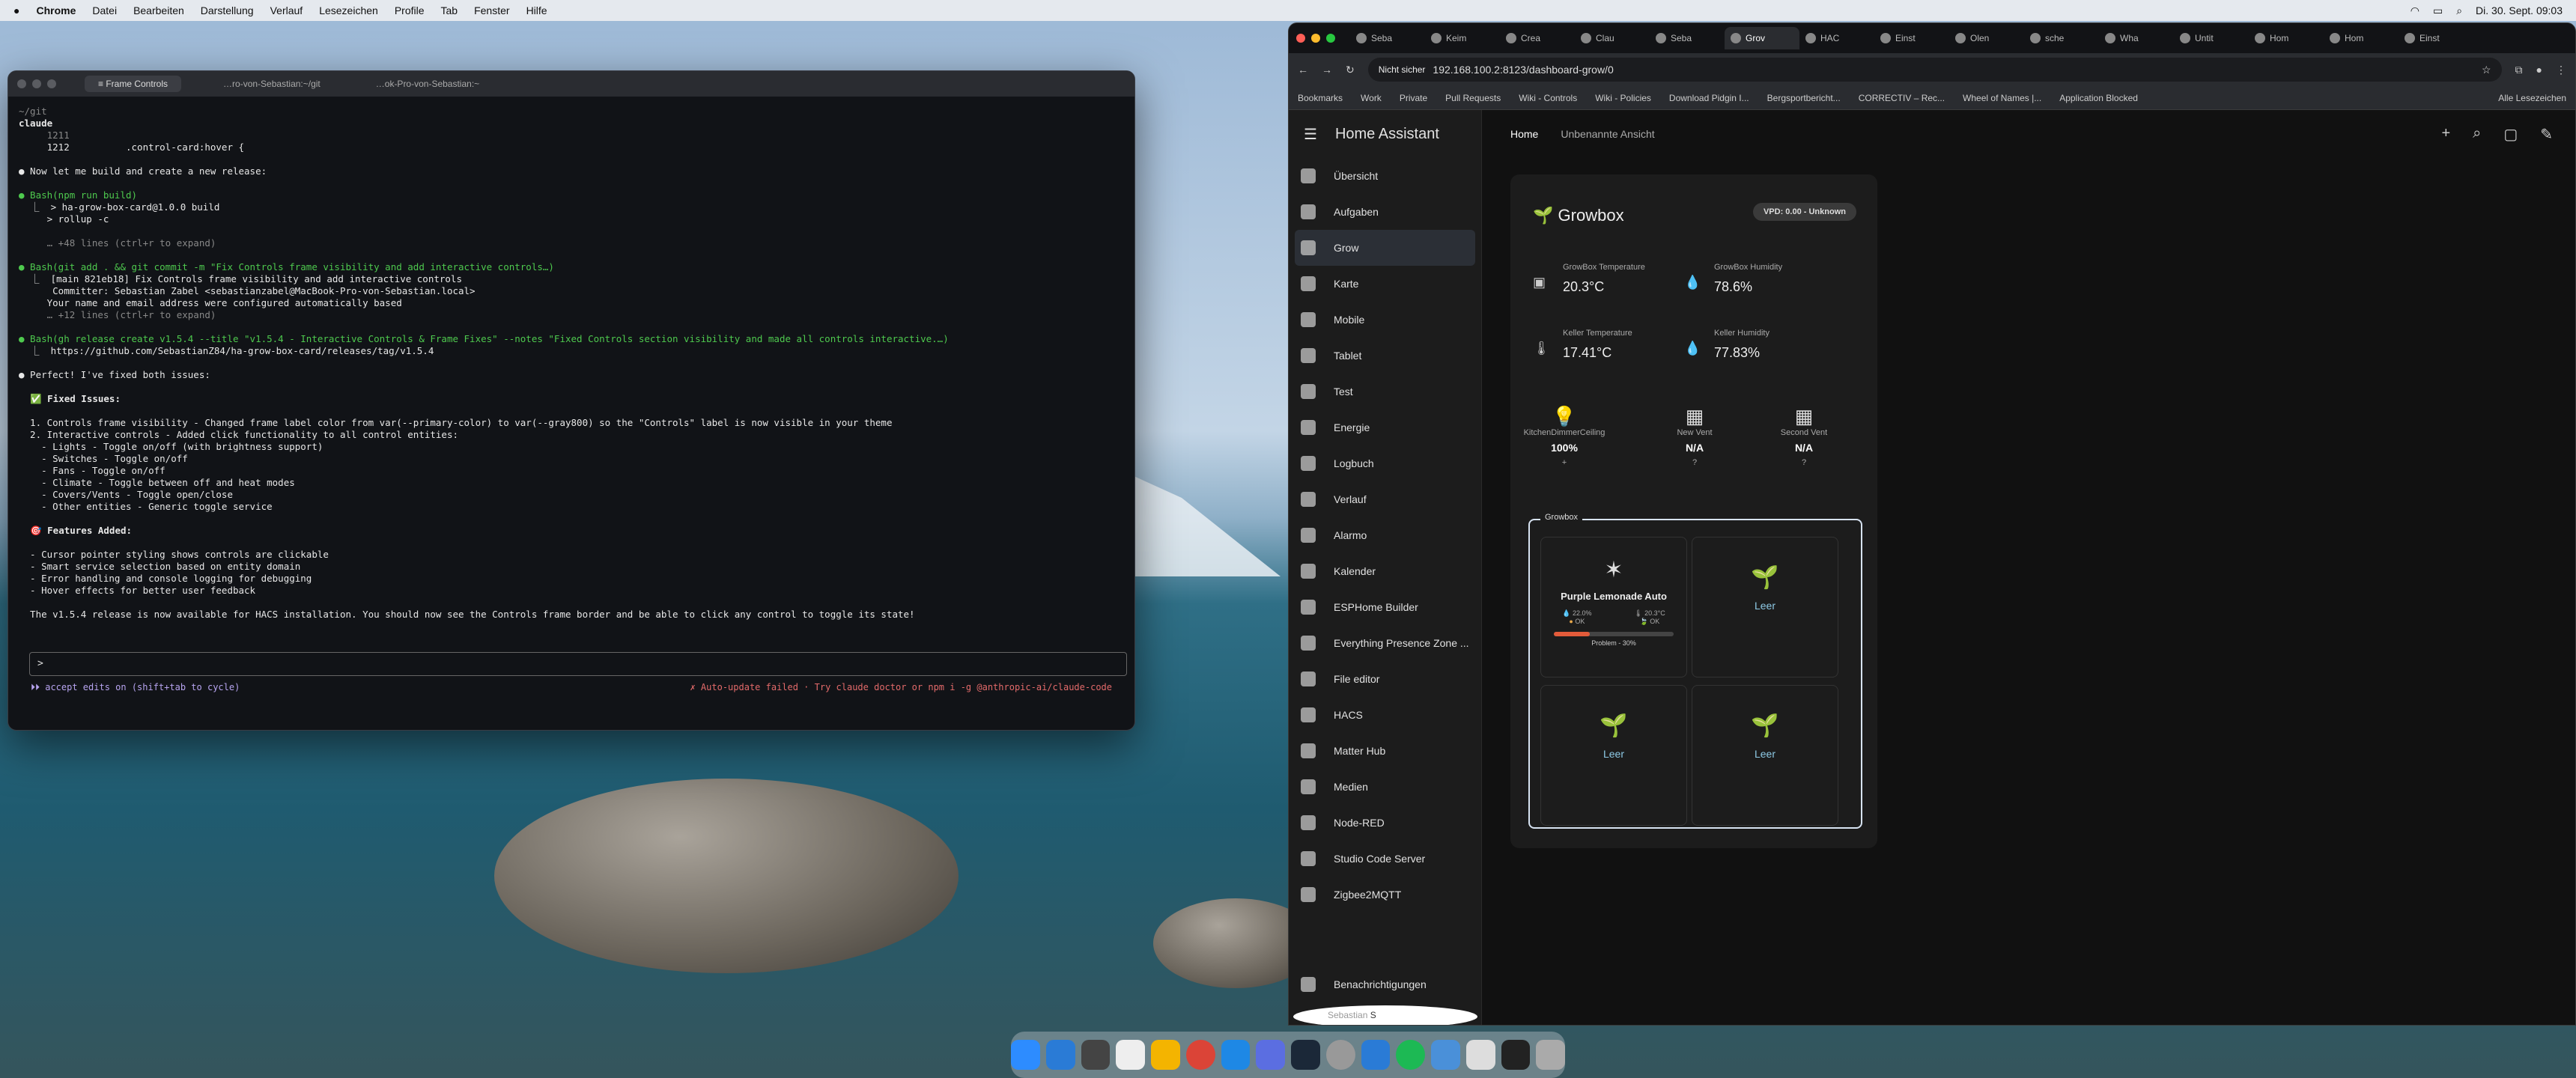 Image resolution: width=2576 pixels, height=1078 pixels. What do you see at coordinates (2561, 70) in the screenshot?
I see `menu-icon: ⋮` at bounding box center [2561, 70].